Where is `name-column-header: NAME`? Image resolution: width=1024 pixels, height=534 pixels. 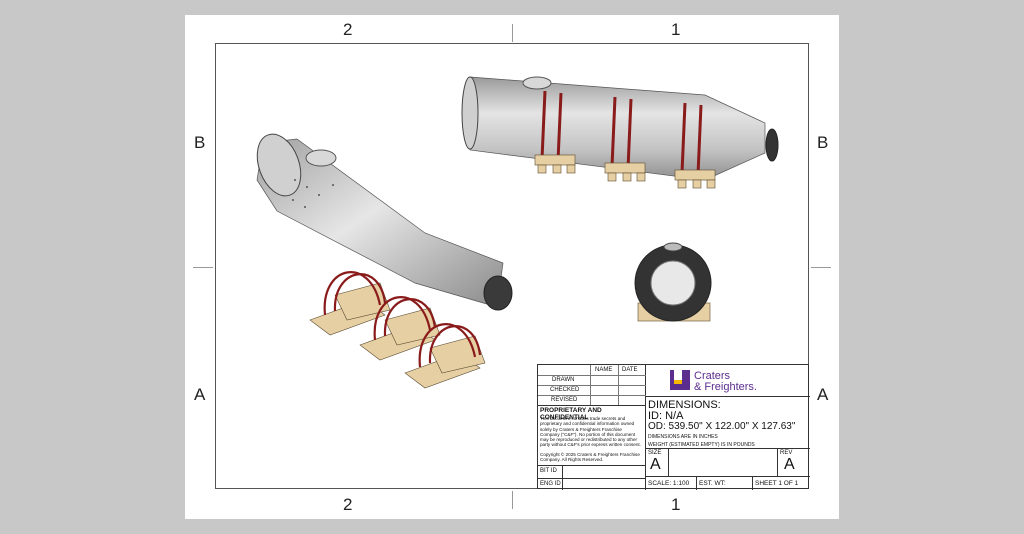 name-column-header: NAME is located at coordinates (604, 370).